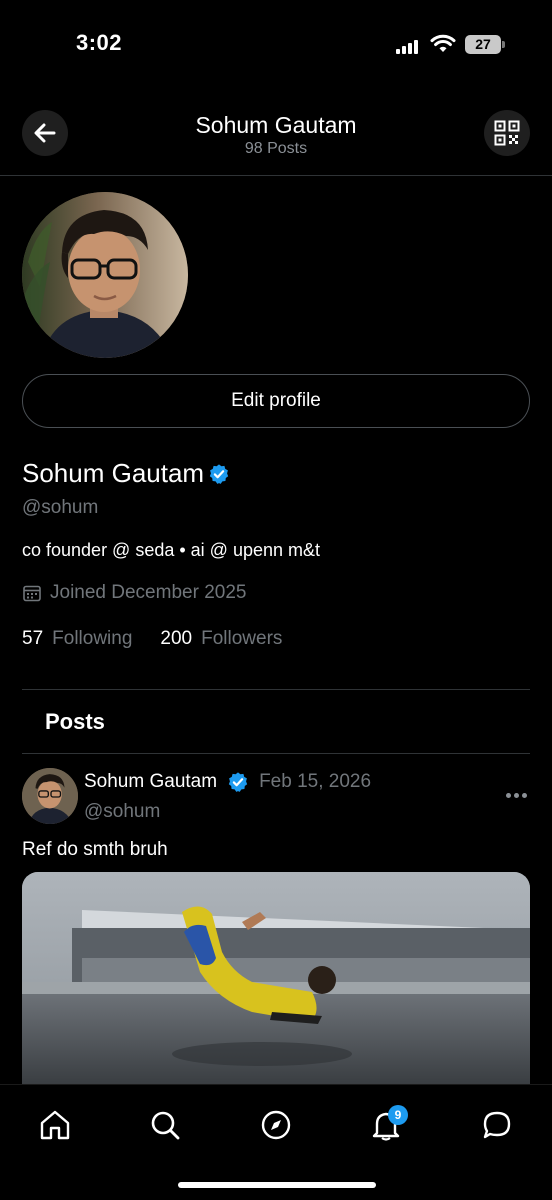  I want to click on nav-explore, so click(276, 1125).